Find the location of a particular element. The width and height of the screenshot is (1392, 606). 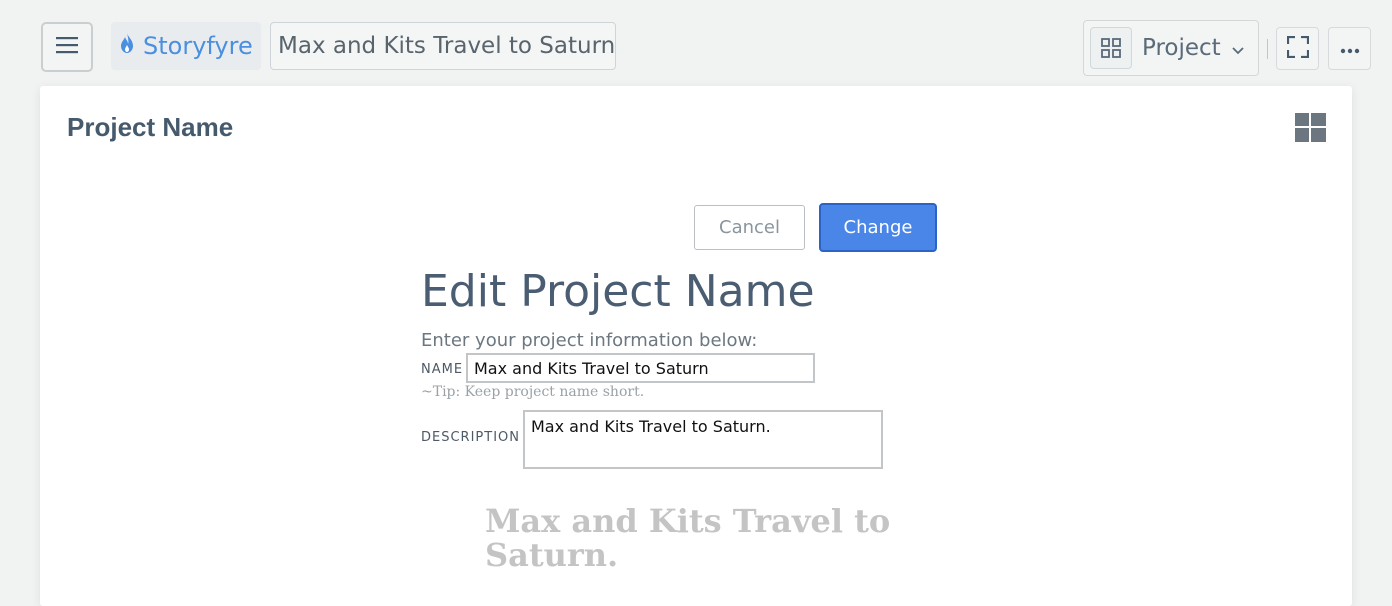

toolbar-divider is located at coordinates (1267, 49).